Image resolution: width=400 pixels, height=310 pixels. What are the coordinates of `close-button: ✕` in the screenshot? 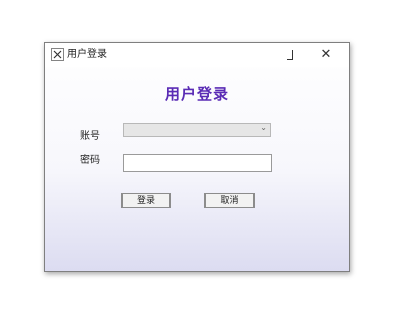 It's located at (326, 55).